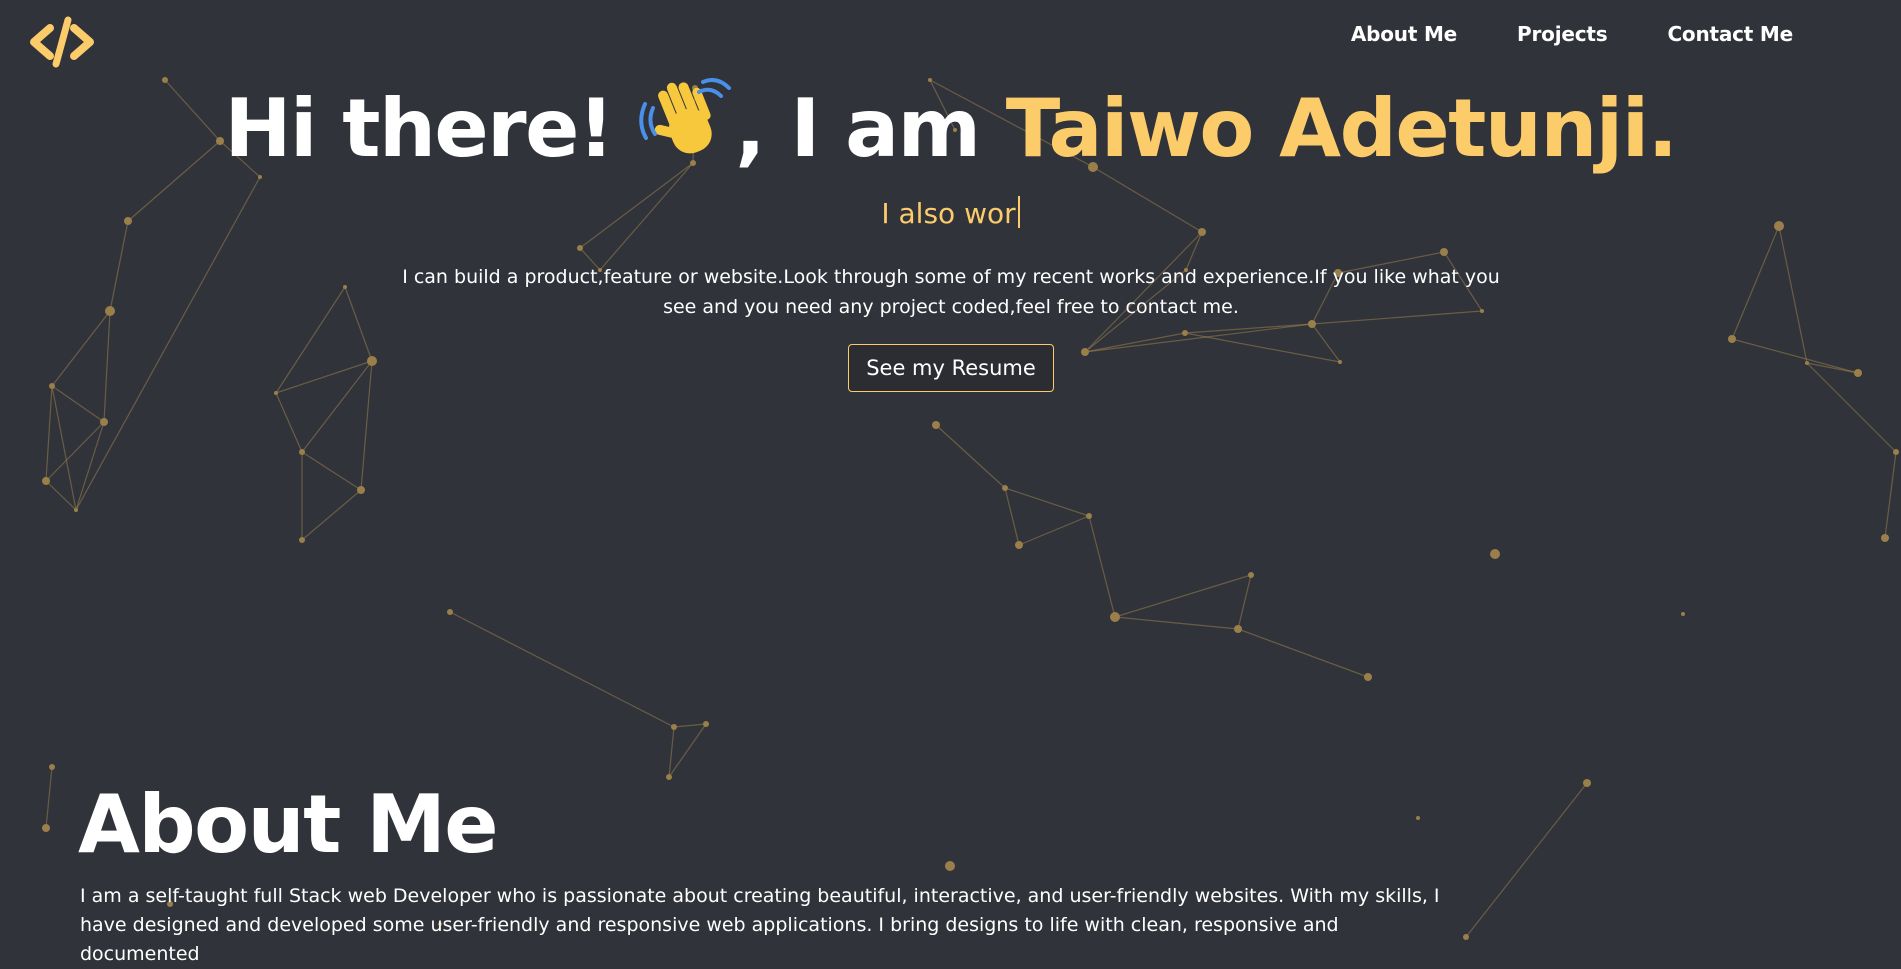 Image resolution: width=1901 pixels, height=969 pixels. I want to click on nav-contact-me-link: Contact Me, so click(1730, 34).